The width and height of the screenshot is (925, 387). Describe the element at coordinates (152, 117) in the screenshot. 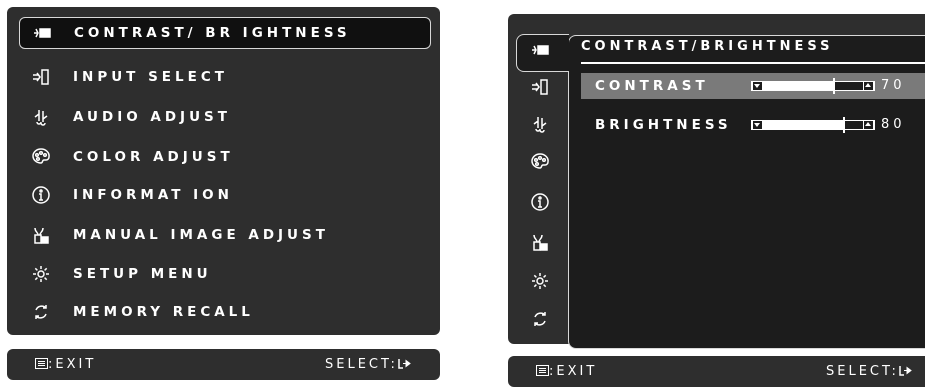

I see `menu-label: AUDIO ADJUST` at that location.